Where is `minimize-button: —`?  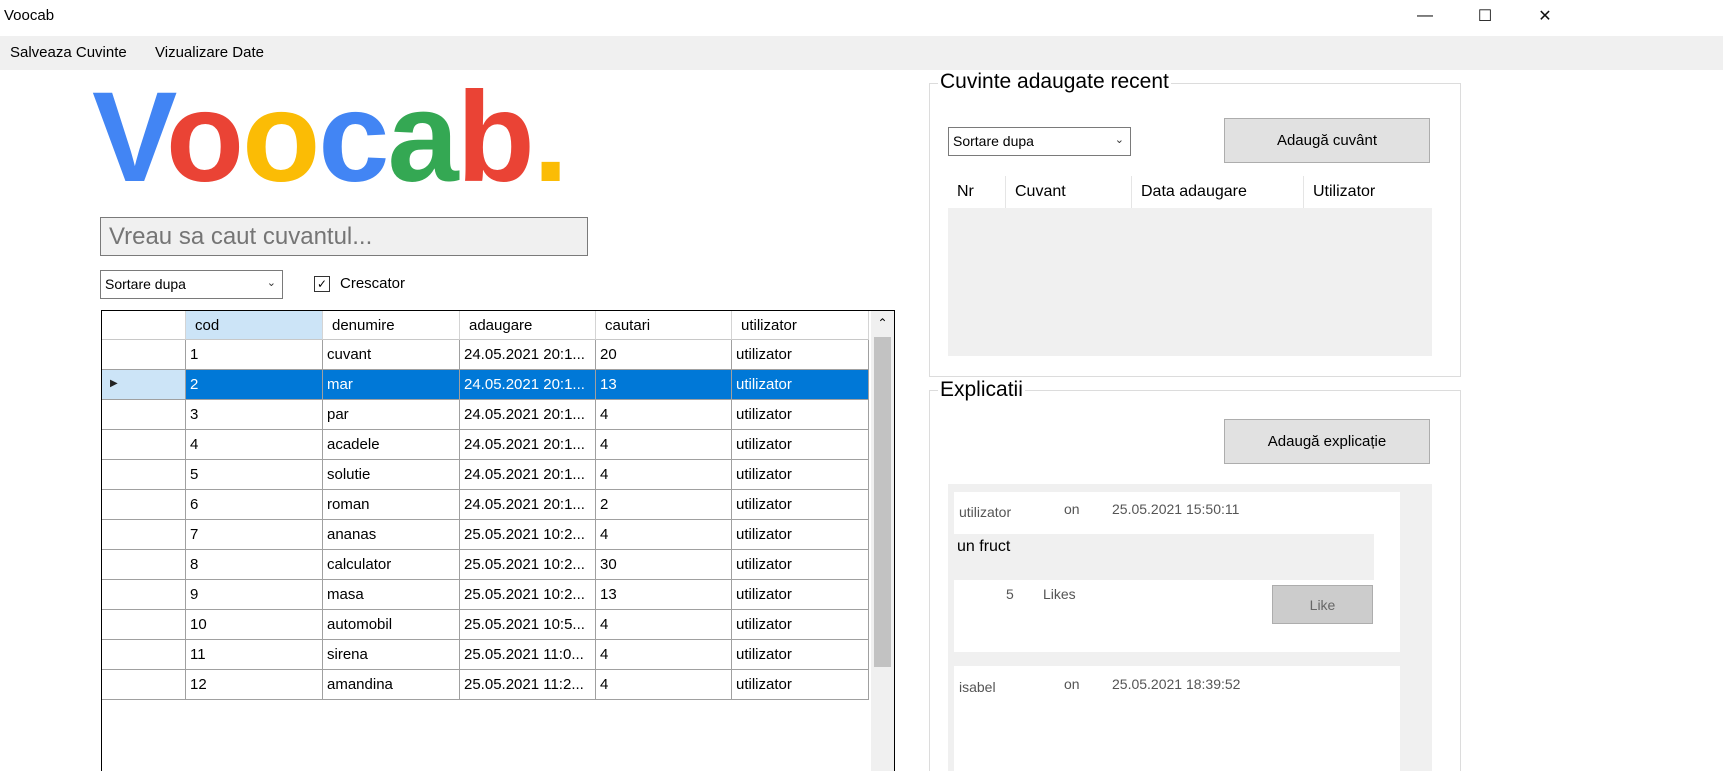 minimize-button: — is located at coordinates (1425, 16).